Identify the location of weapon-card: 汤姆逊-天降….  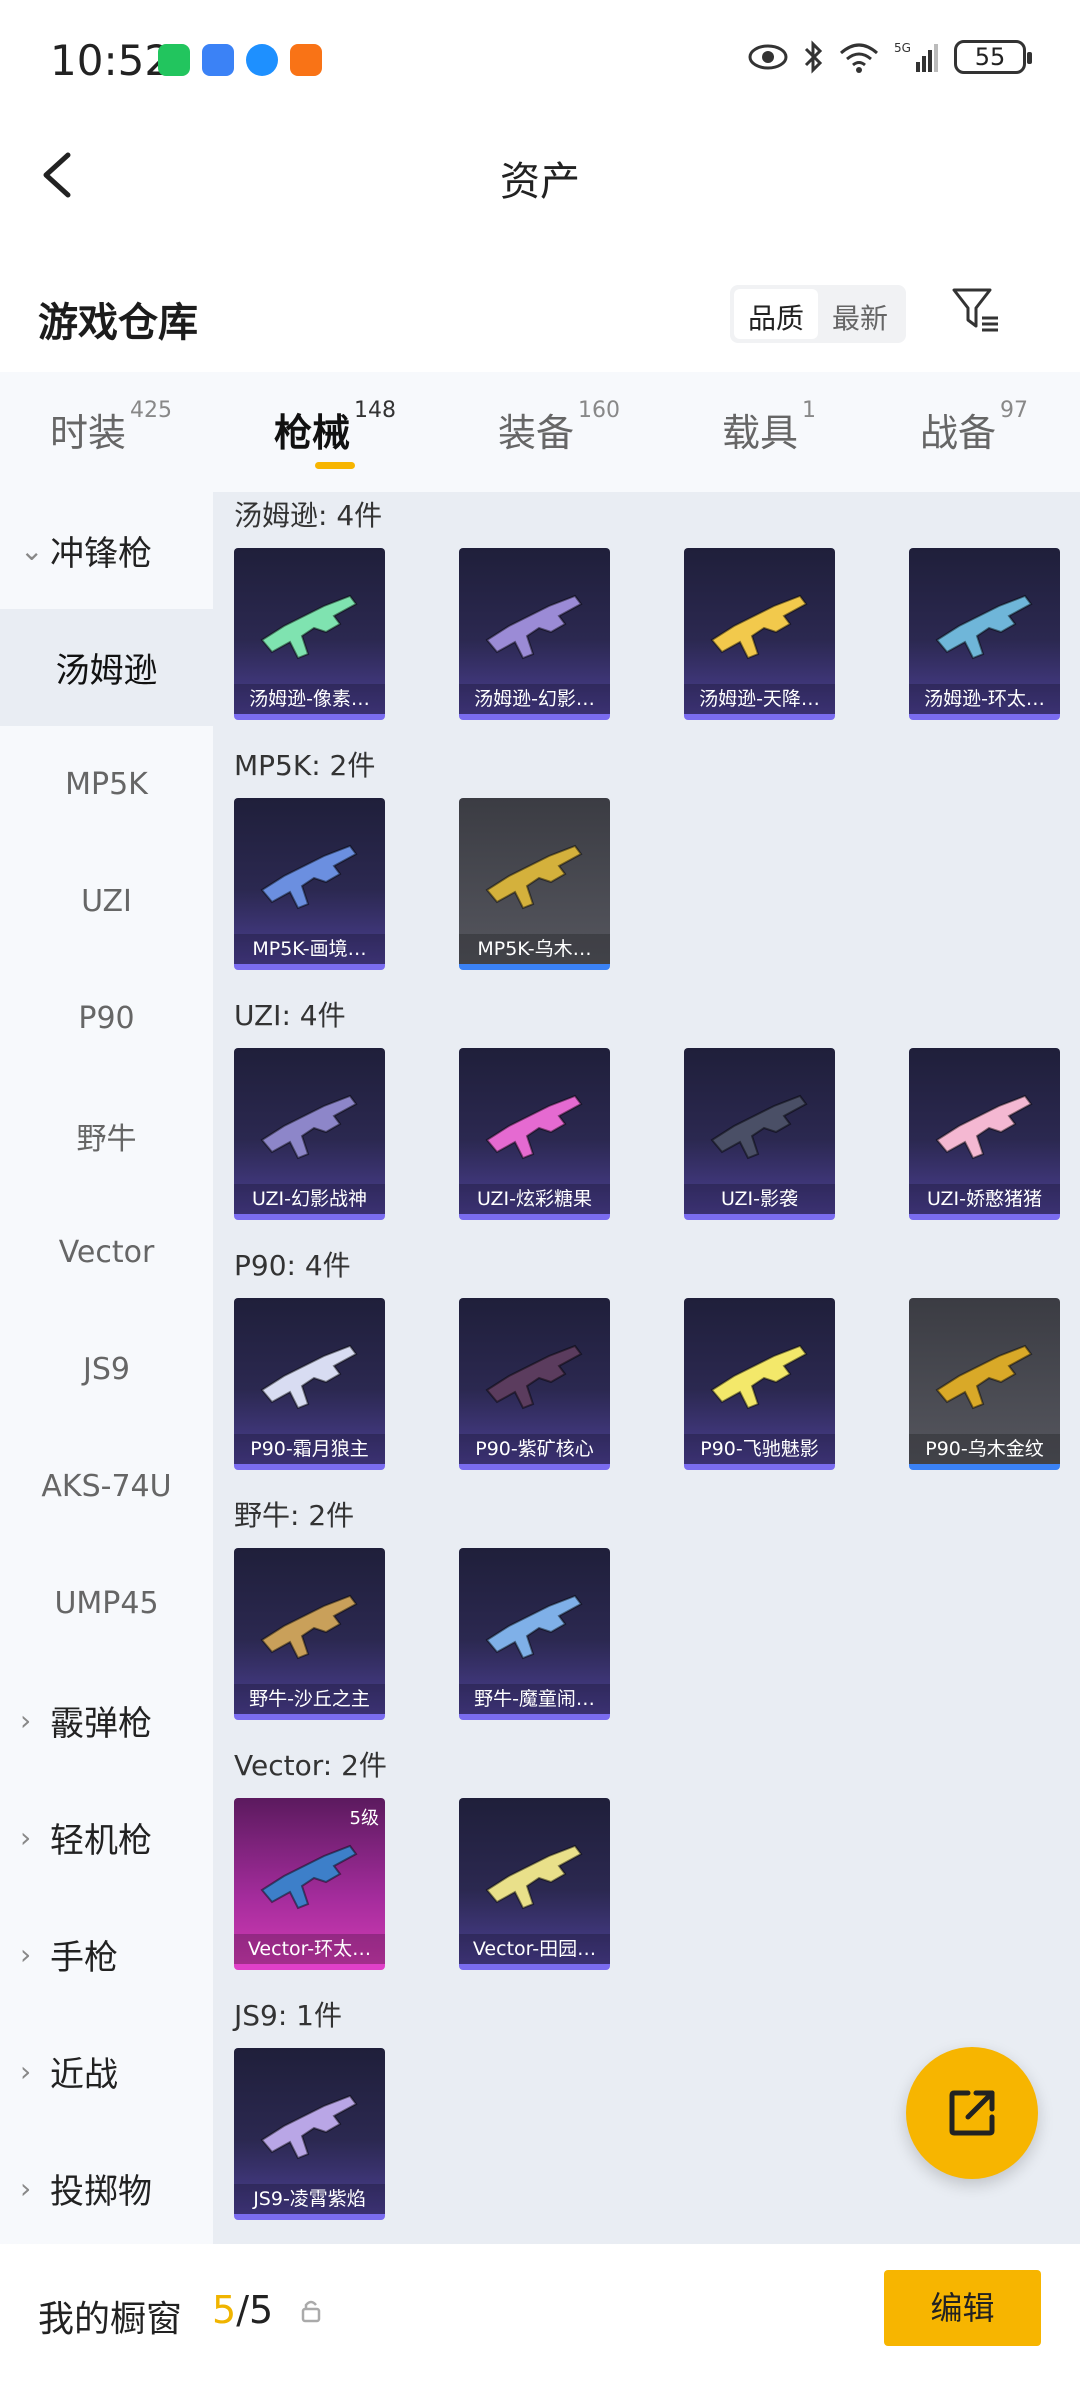
(759, 634).